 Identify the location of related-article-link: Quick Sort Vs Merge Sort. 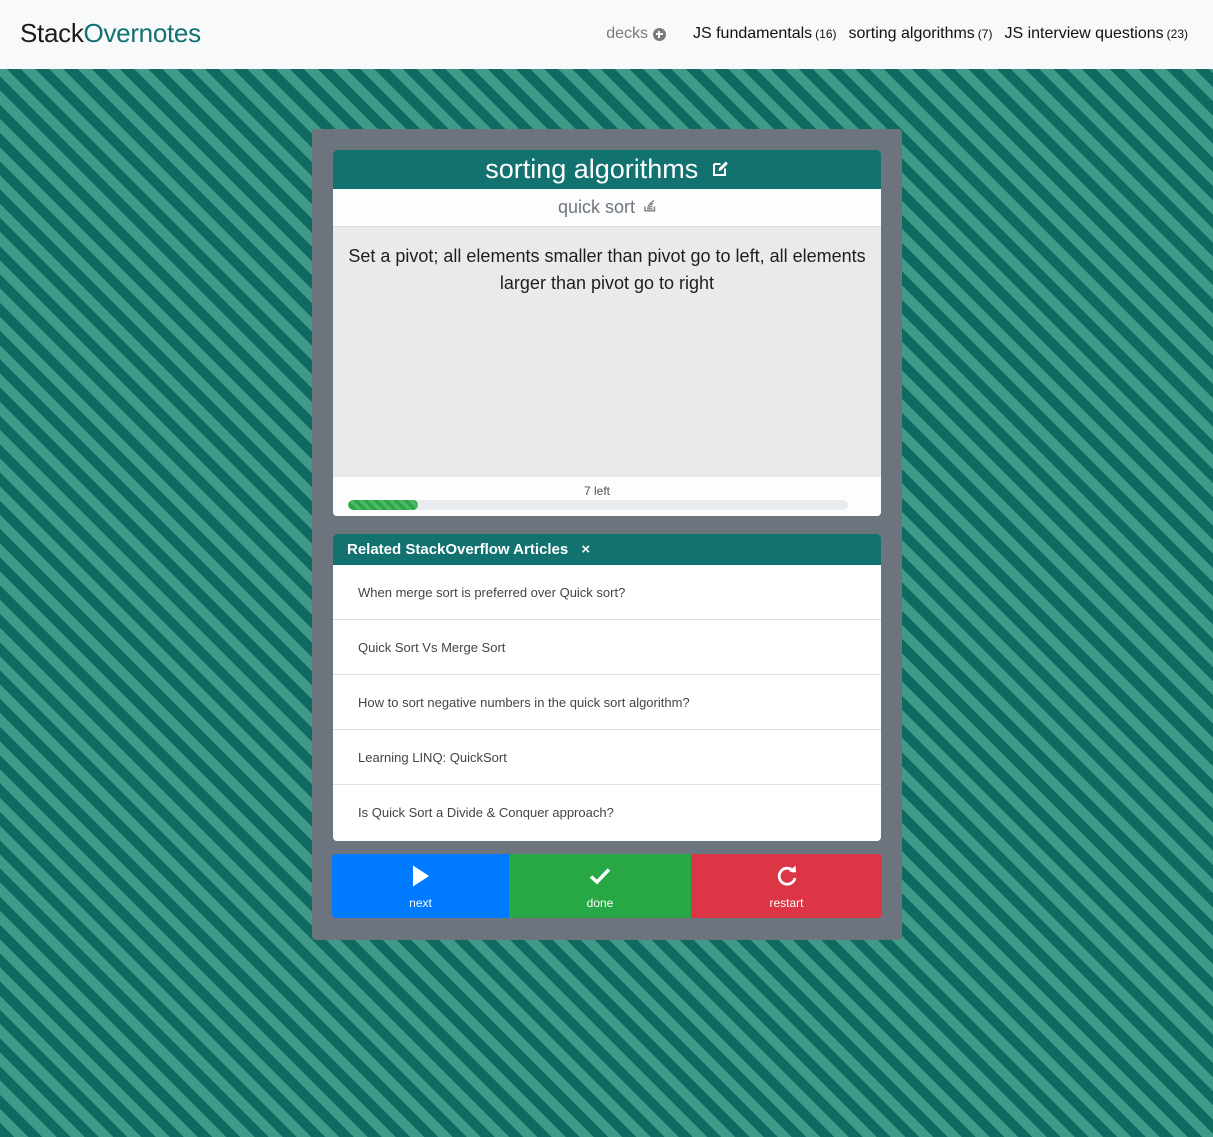
(607, 647).